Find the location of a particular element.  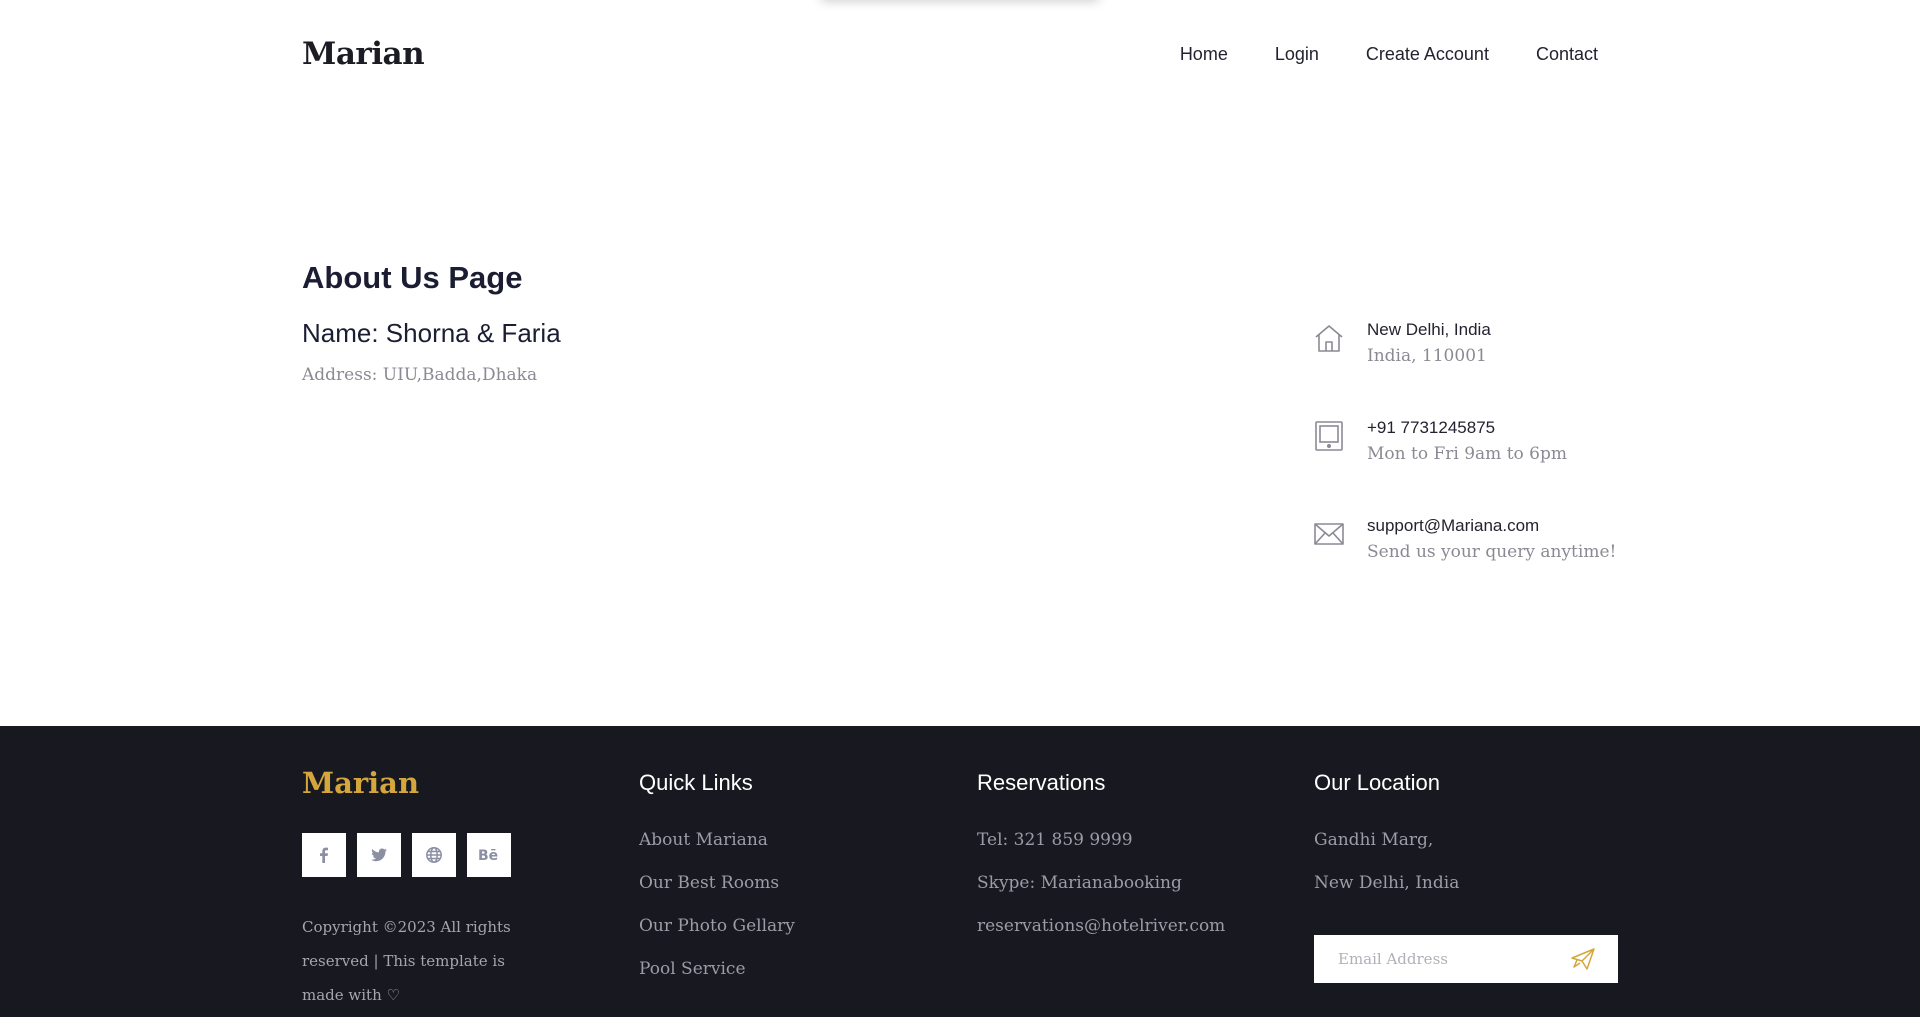

facebook-button is located at coordinates (324, 855).